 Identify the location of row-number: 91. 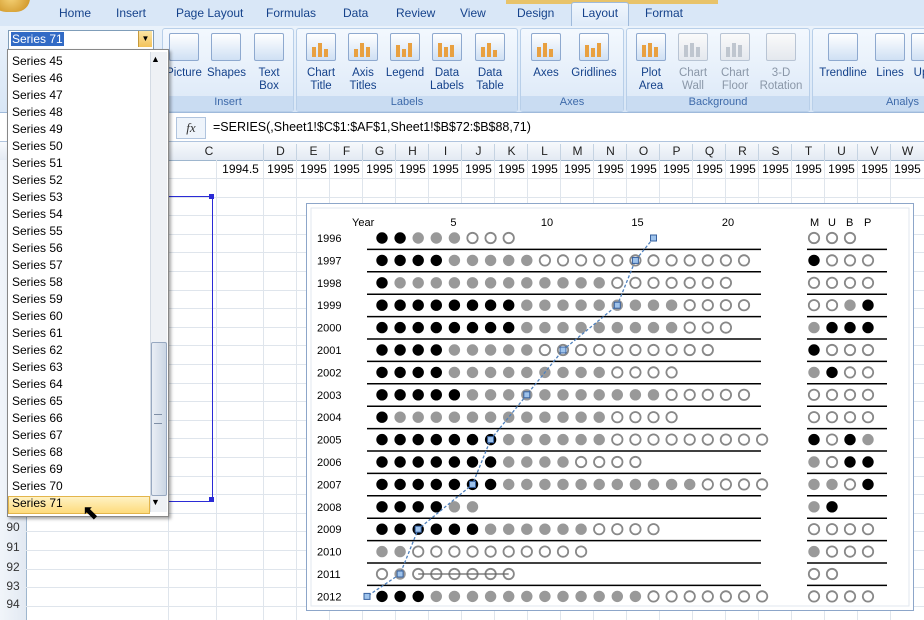
(13, 547).